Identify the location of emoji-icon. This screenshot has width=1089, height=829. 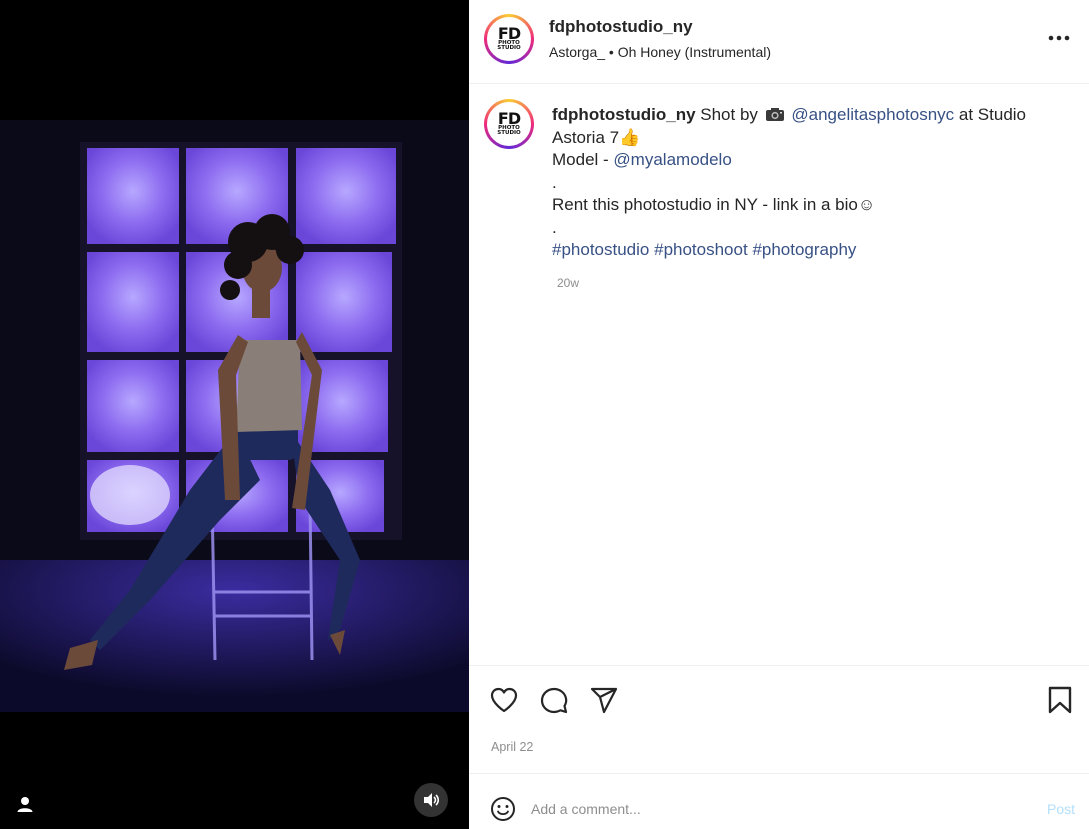
(503, 809).